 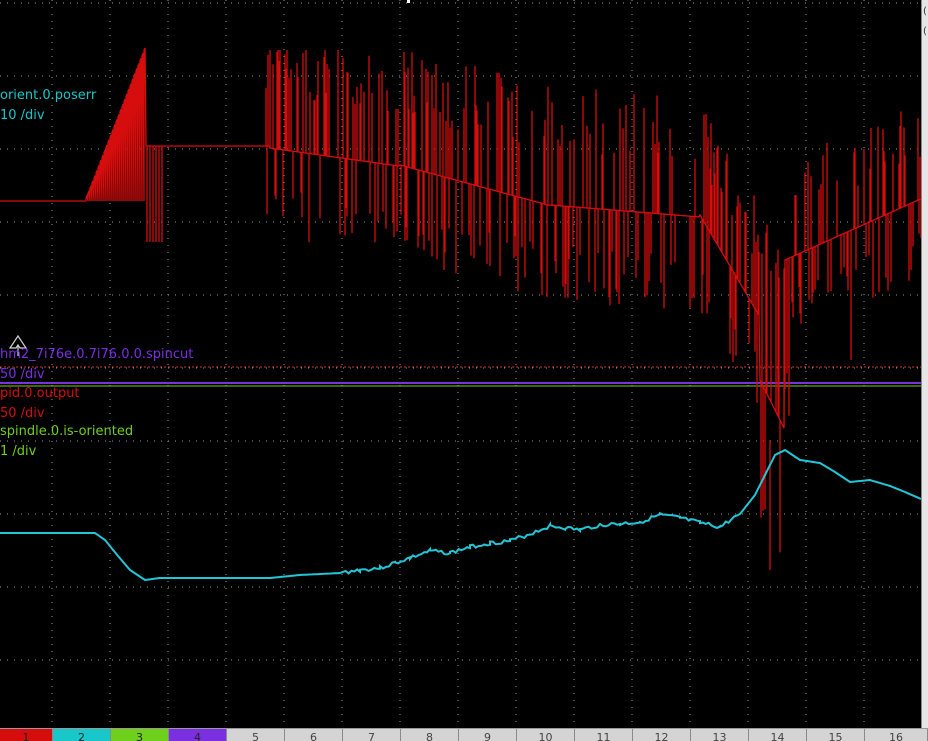 What do you see at coordinates (22, 115) in the screenshot?
I see `trace-label-orient-scale: 10 /div` at bounding box center [22, 115].